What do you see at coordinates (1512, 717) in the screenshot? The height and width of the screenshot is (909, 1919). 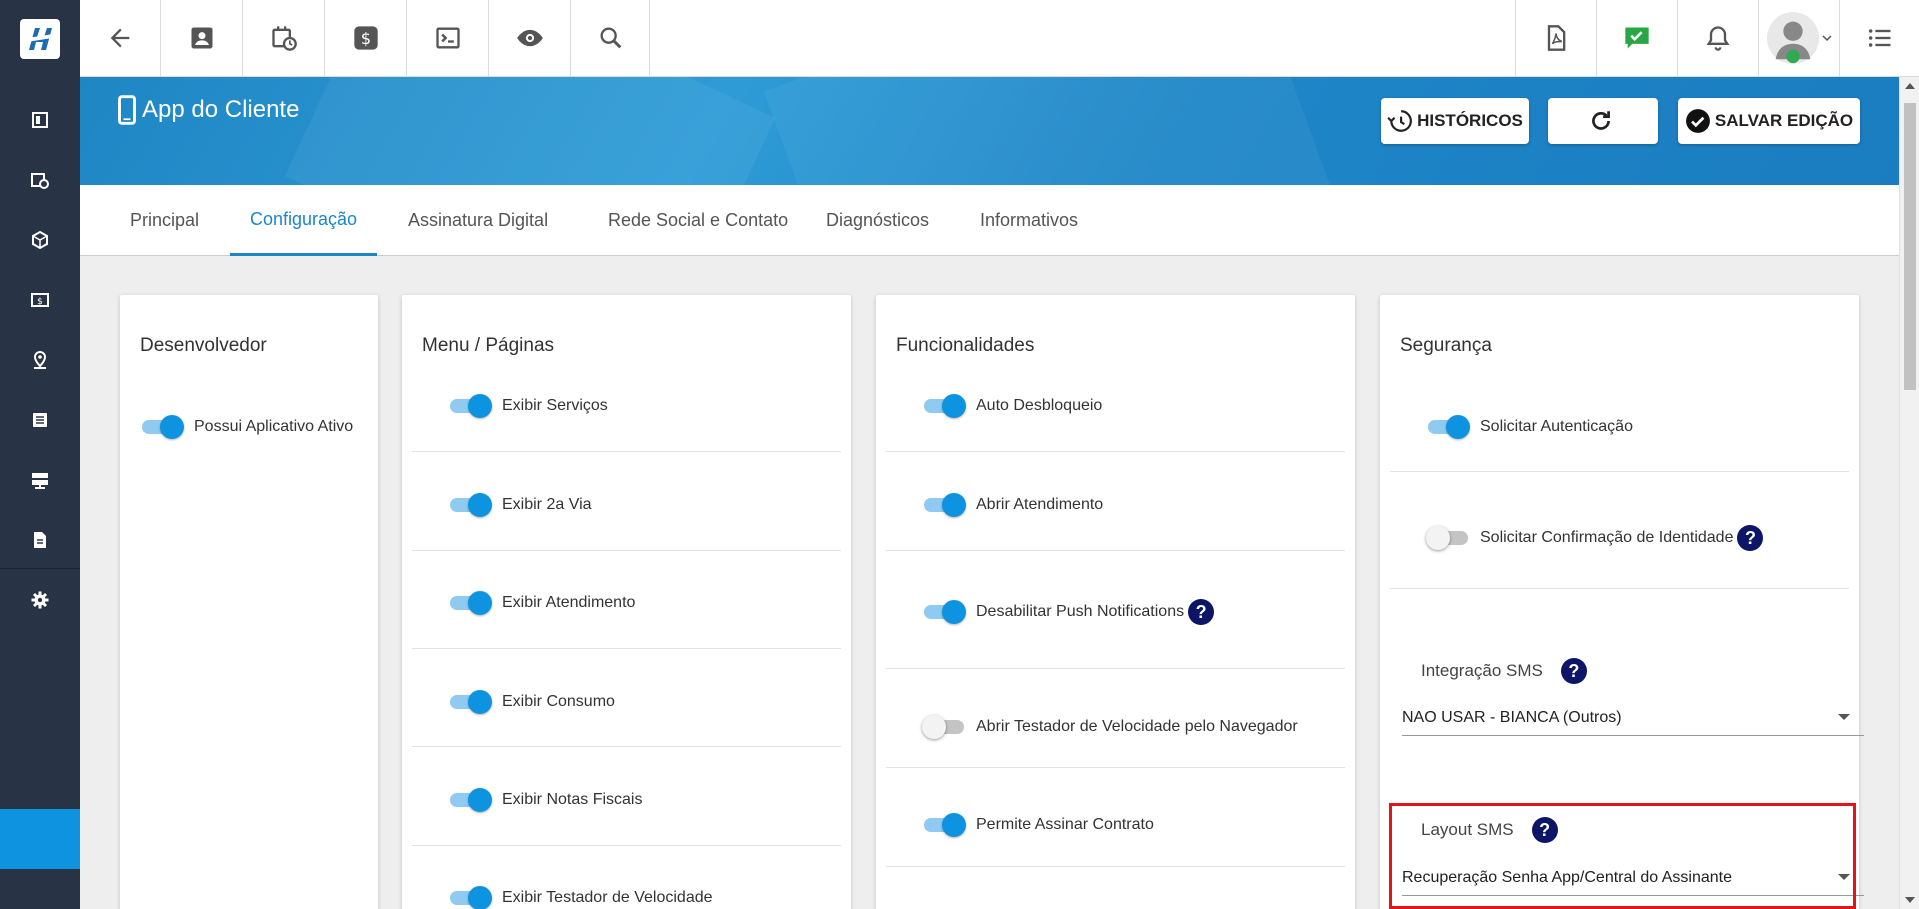 I see `select-value: NAO USAR - BIANCA (Outros)` at bounding box center [1512, 717].